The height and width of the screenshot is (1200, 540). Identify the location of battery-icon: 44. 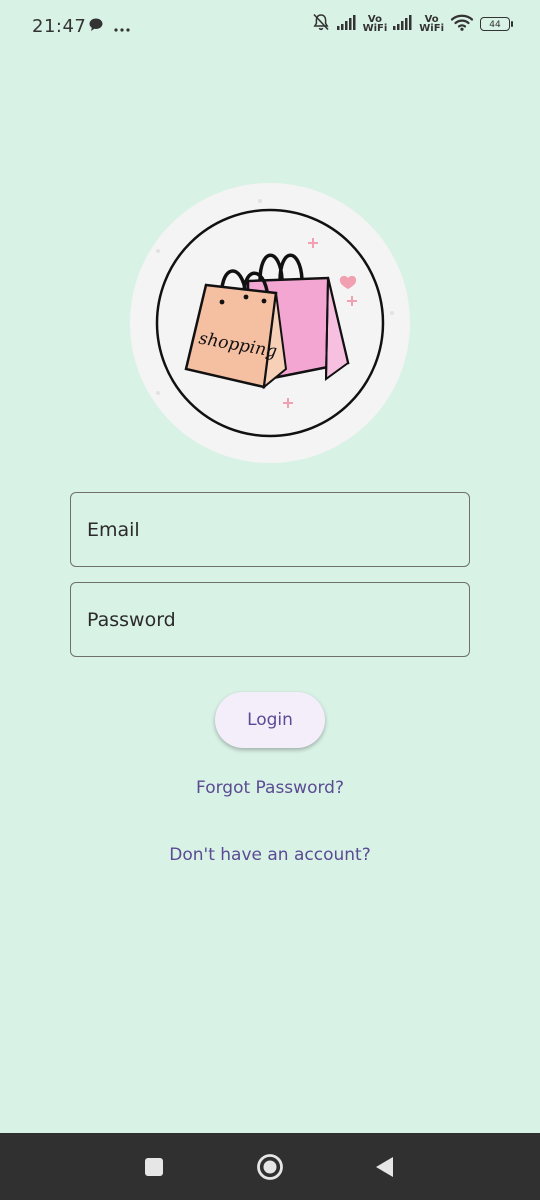
(496, 24).